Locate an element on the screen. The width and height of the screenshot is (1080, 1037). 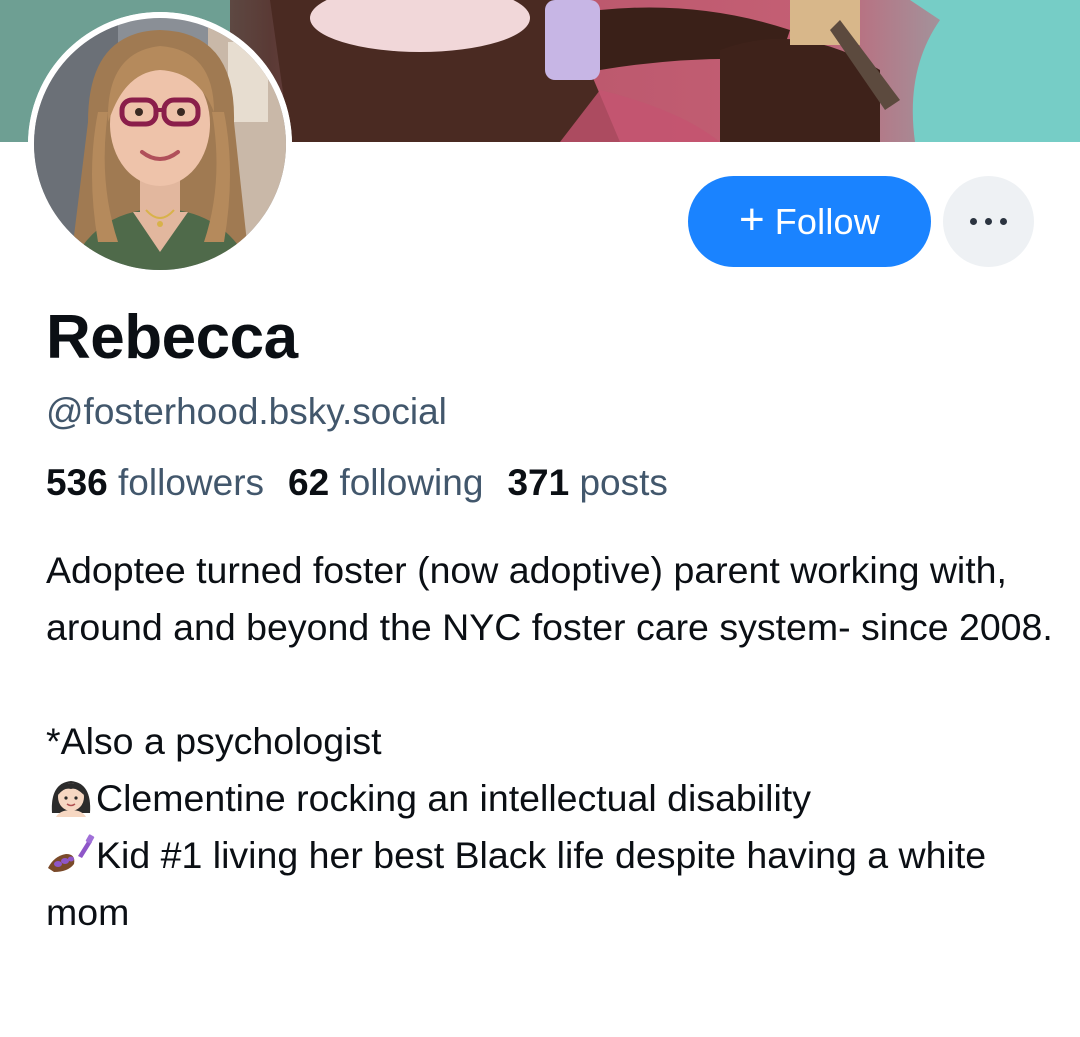
display-name: Rebecca is located at coordinates (172, 337).